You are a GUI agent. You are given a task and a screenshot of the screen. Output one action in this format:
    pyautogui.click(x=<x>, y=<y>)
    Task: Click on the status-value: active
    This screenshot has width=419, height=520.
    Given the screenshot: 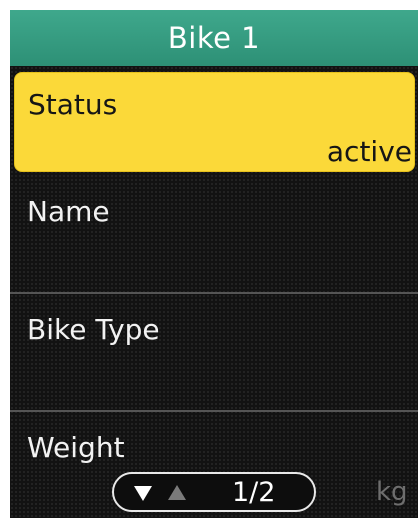 What is the action you would take?
    pyautogui.click(x=369, y=151)
    